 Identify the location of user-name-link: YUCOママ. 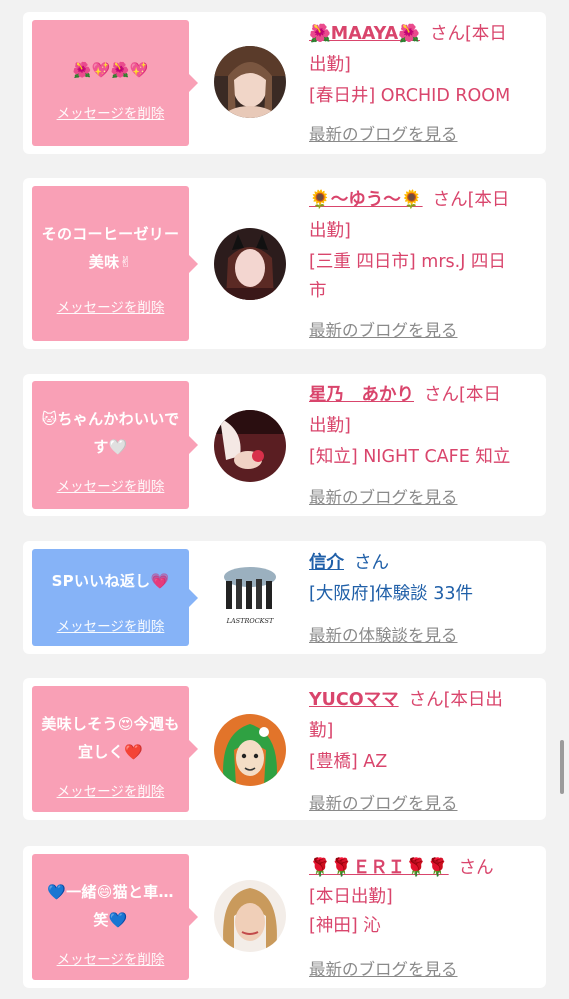
(354, 700).